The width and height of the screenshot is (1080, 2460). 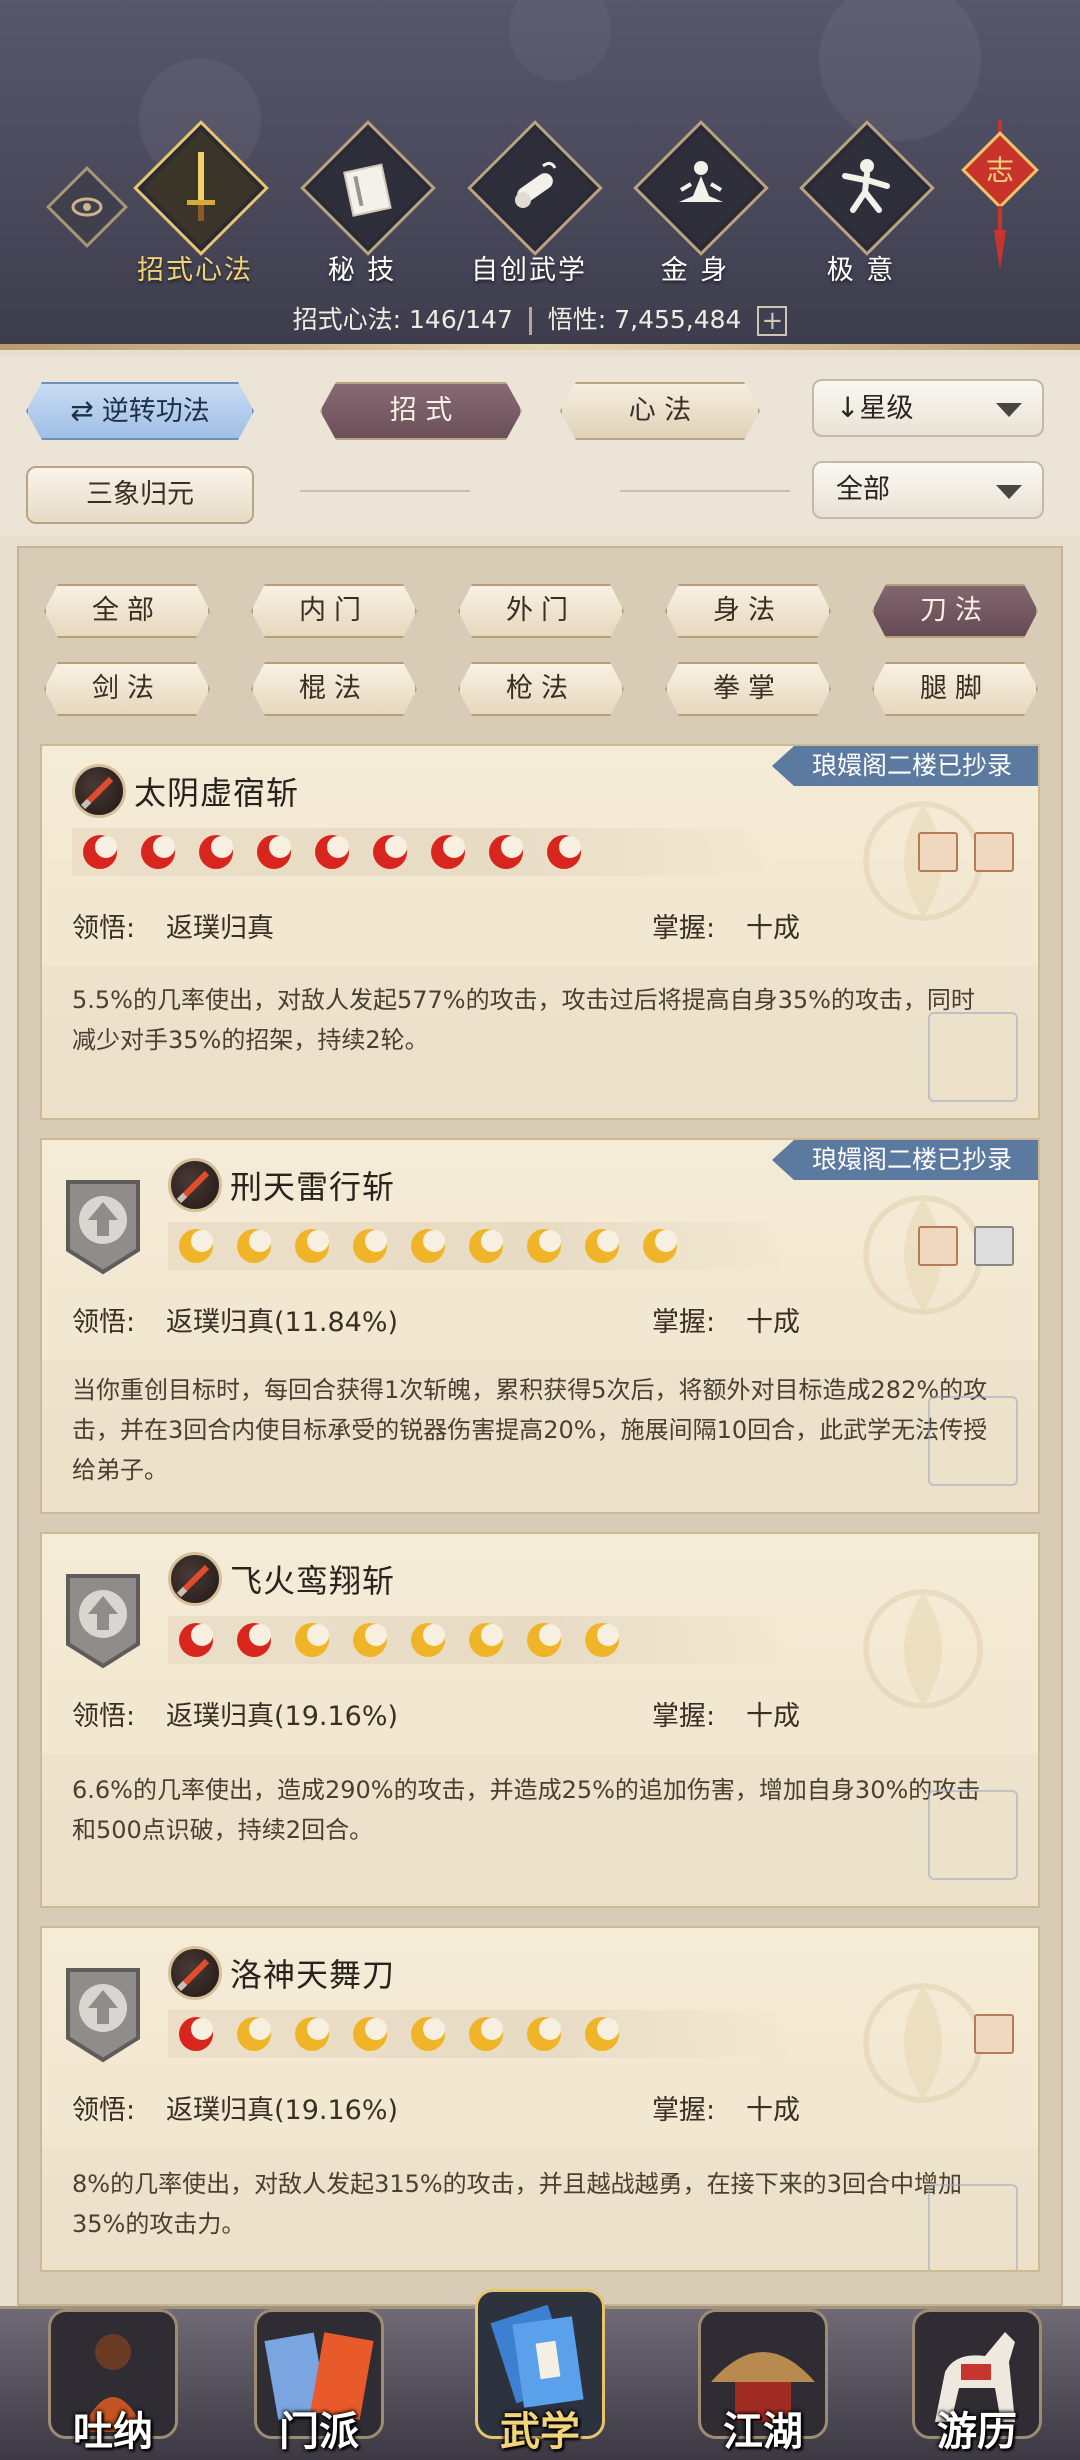 I want to click on tab-label: 招式心法, so click(x=195, y=270).